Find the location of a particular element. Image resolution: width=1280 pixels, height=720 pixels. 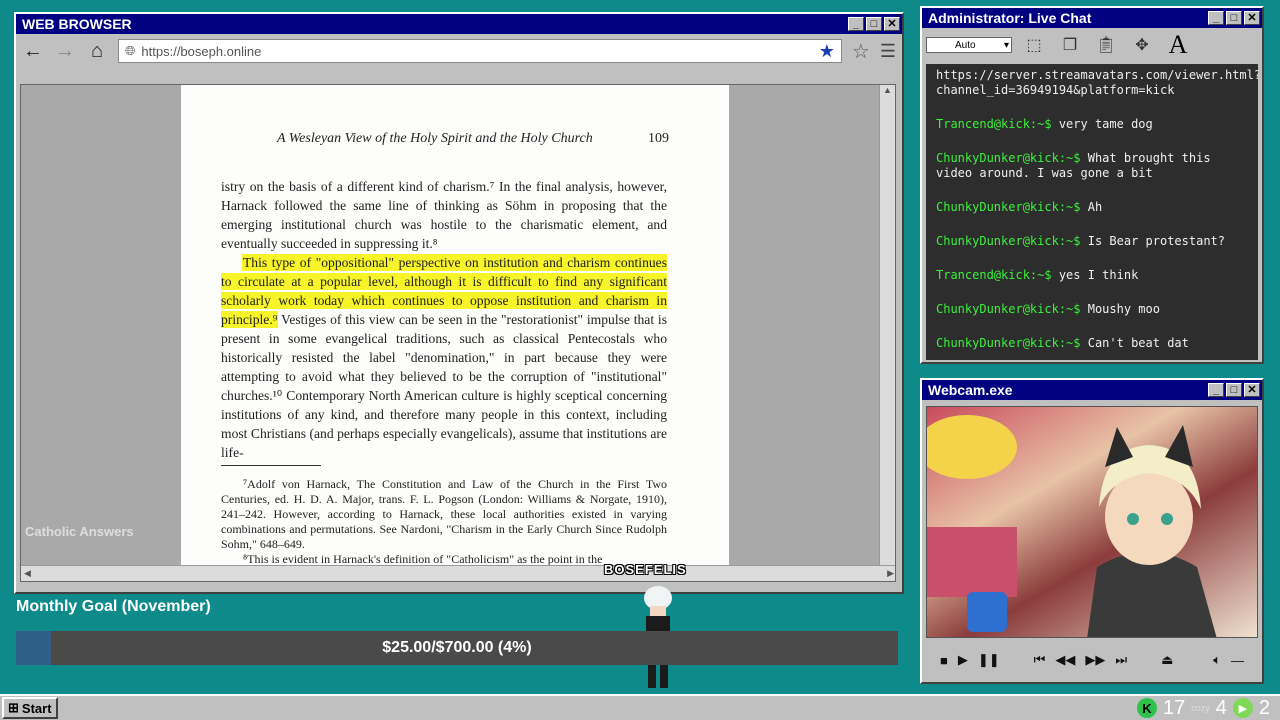

rewind-icon: ◀◀ is located at coordinates (1065, 660).